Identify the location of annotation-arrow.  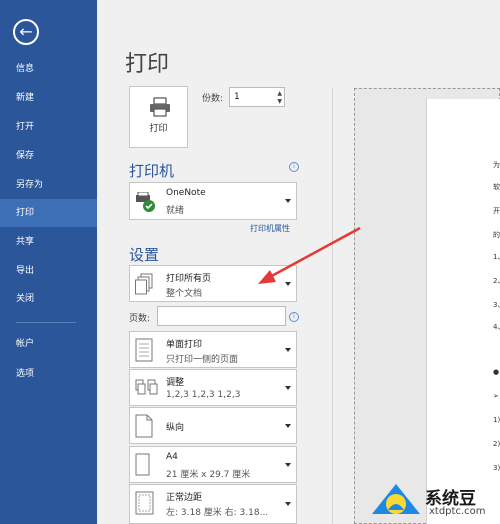
(309, 255).